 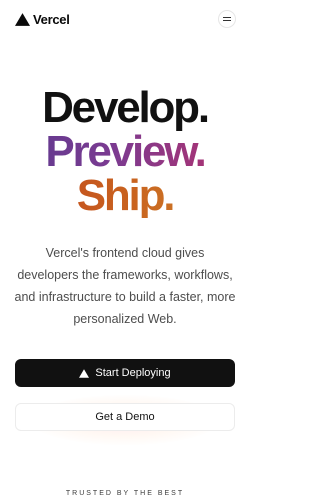 I want to click on get-a-demo-button: Get a Demo, so click(x=125, y=417).